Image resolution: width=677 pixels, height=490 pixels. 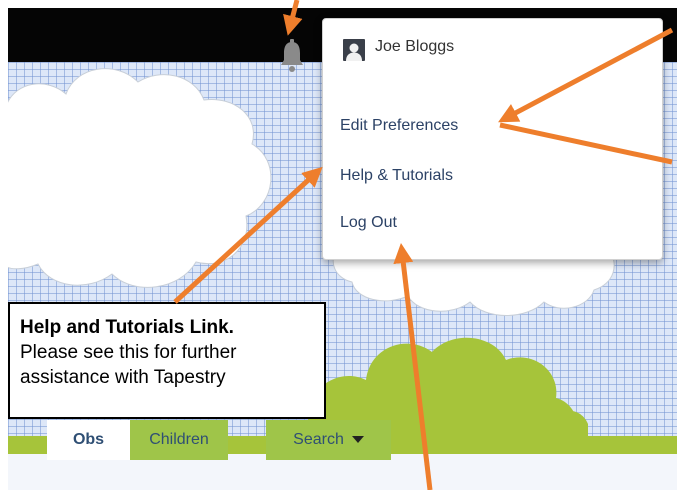 I want to click on tab-children-label: Children, so click(x=179, y=439).